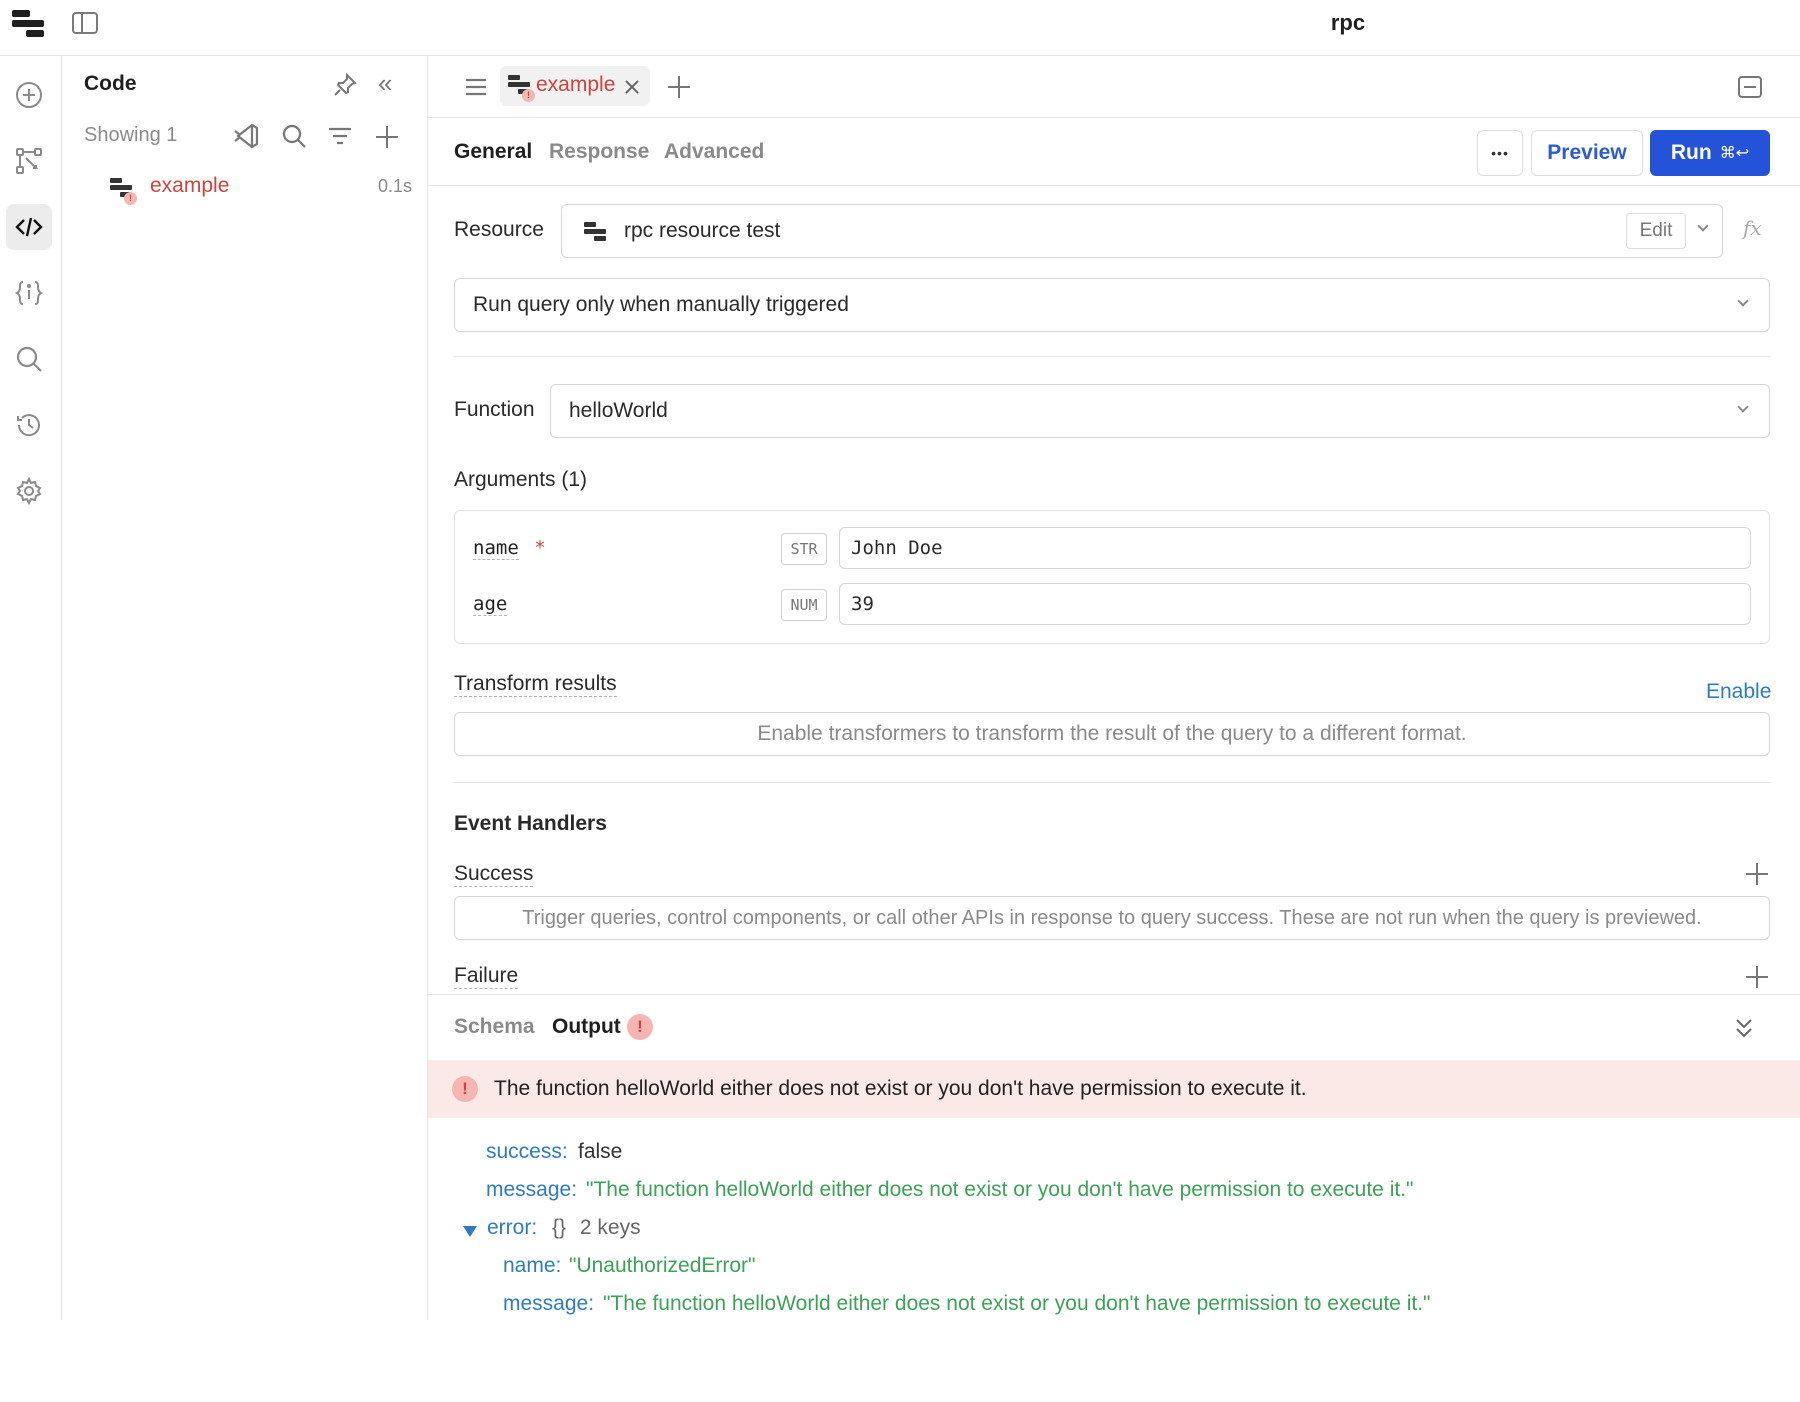 The width and height of the screenshot is (1800, 1402). Describe the element at coordinates (29, 293) in the screenshot. I see `state-button` at that location.